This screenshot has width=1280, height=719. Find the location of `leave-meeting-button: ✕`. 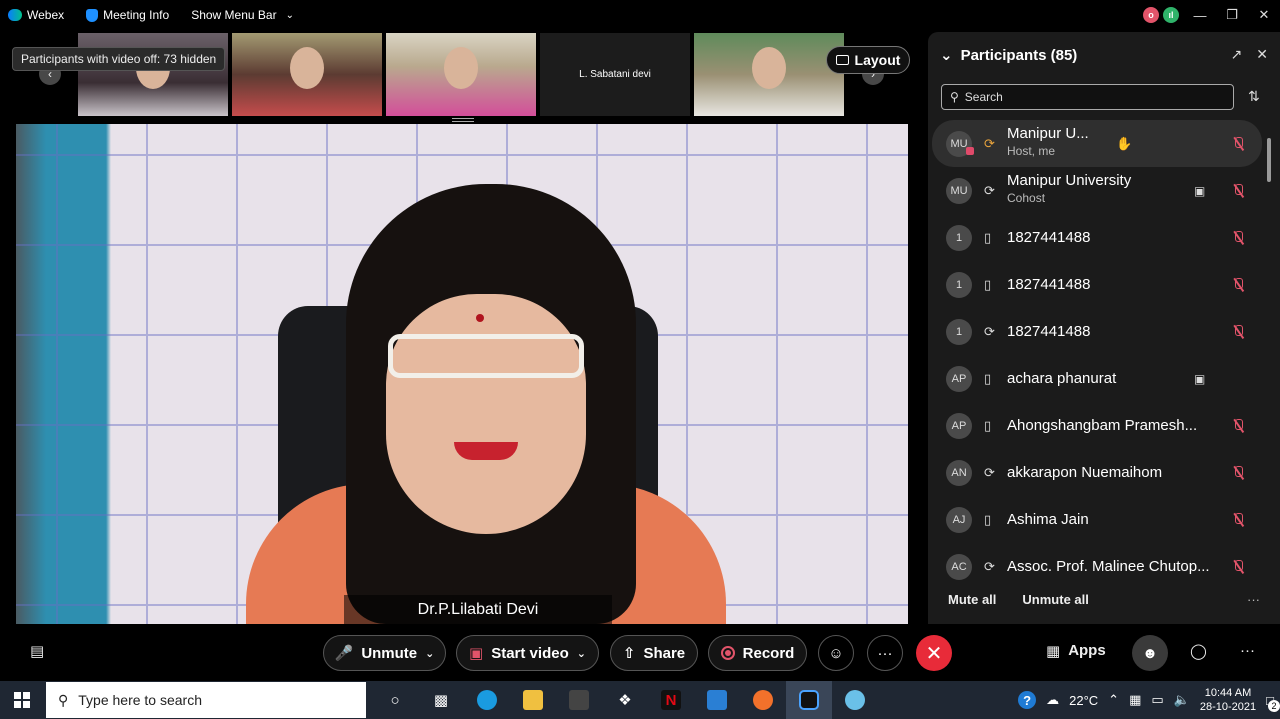

leave-meeting-button: ✕ is located at coordinates (934, 653).